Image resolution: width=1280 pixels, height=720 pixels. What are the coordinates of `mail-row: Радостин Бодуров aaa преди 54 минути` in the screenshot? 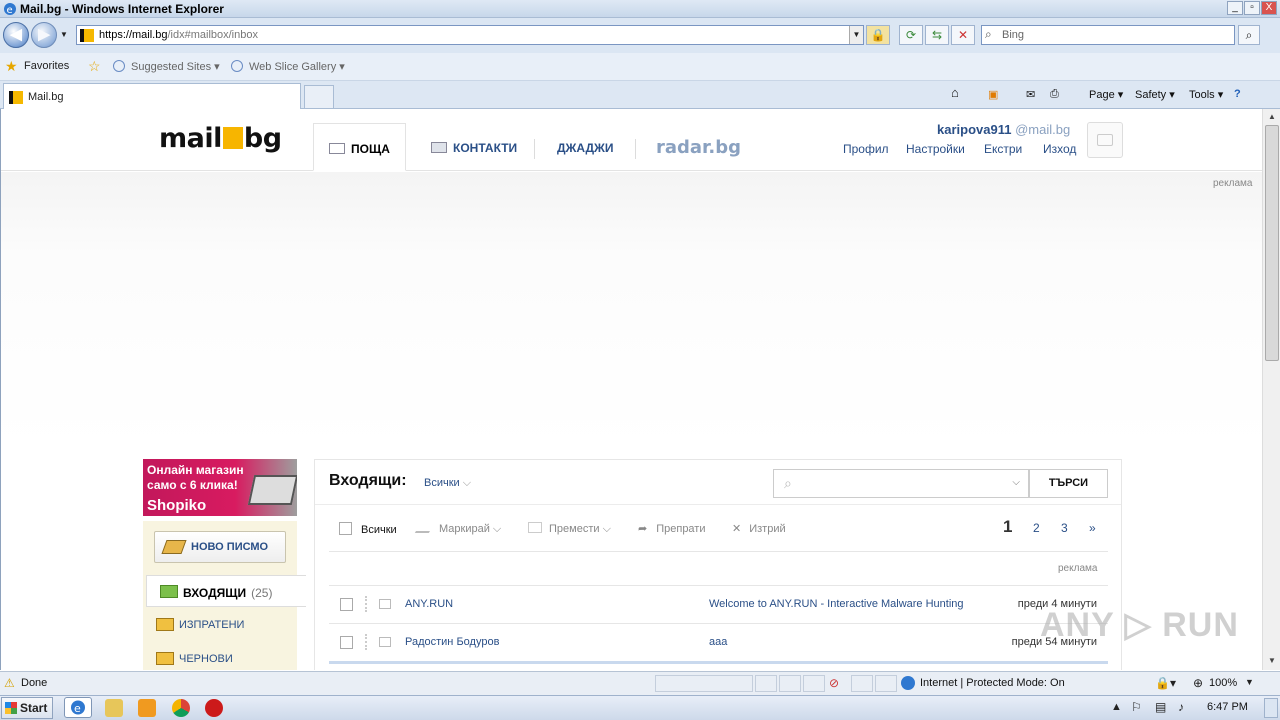 It's located at (718, 642).